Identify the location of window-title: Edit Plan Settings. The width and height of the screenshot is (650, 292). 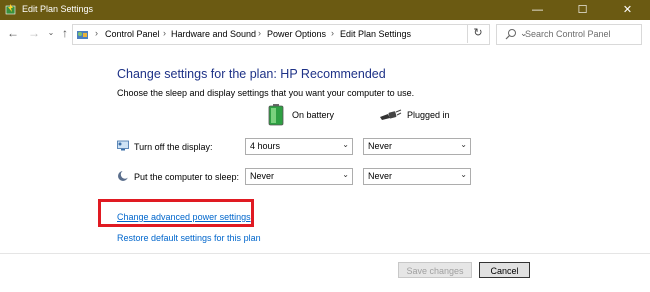
(58, 9).